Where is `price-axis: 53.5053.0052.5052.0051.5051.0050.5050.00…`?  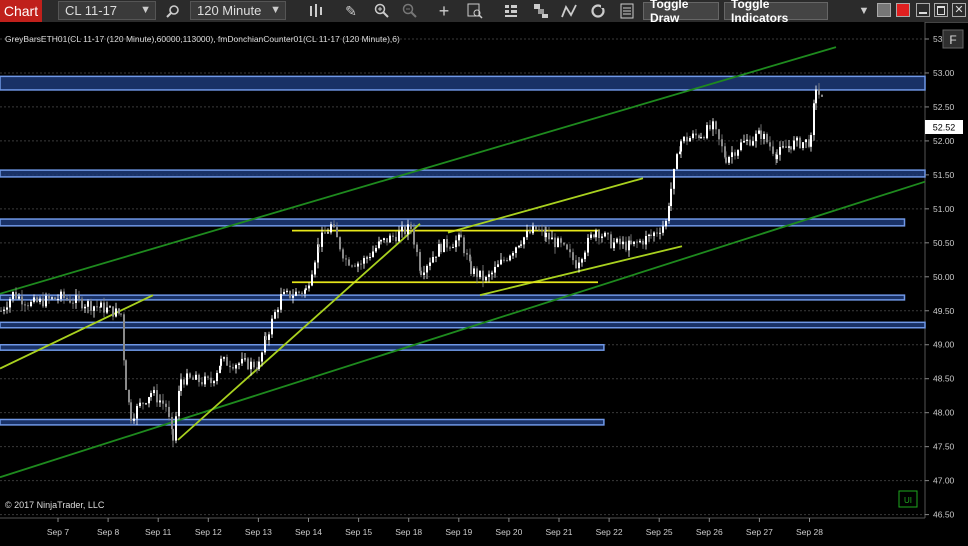
price-axis: 53.5053.0052.5052.0051.5051.0050.5050.00… is located at coordinates (940, 277).